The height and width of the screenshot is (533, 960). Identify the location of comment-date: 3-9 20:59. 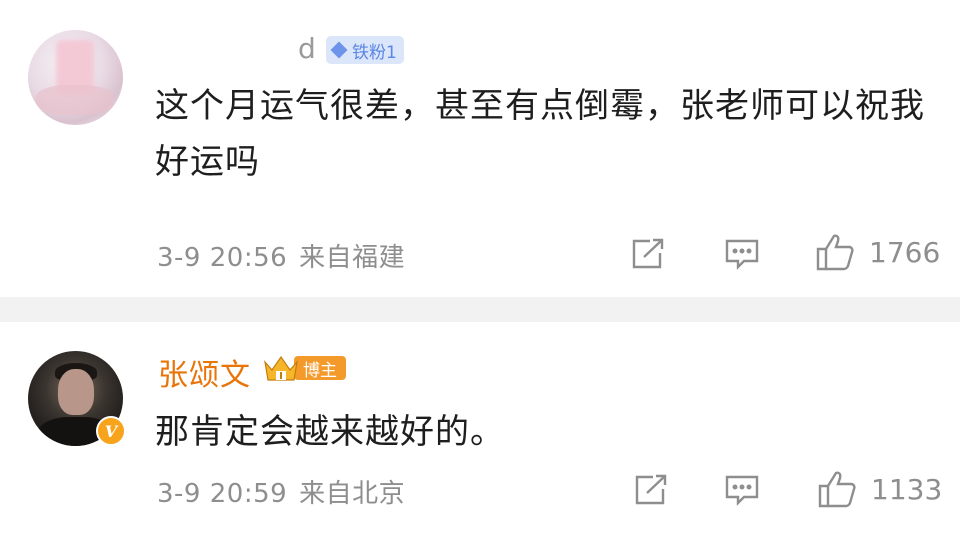
(222, 494).